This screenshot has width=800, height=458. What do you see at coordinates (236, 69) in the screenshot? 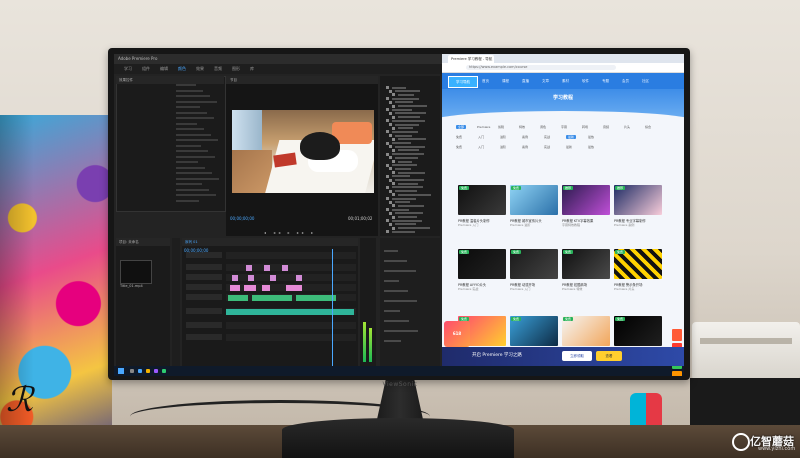
I see `workspace-menu-item: 图形` at bounding box center [236, 69].